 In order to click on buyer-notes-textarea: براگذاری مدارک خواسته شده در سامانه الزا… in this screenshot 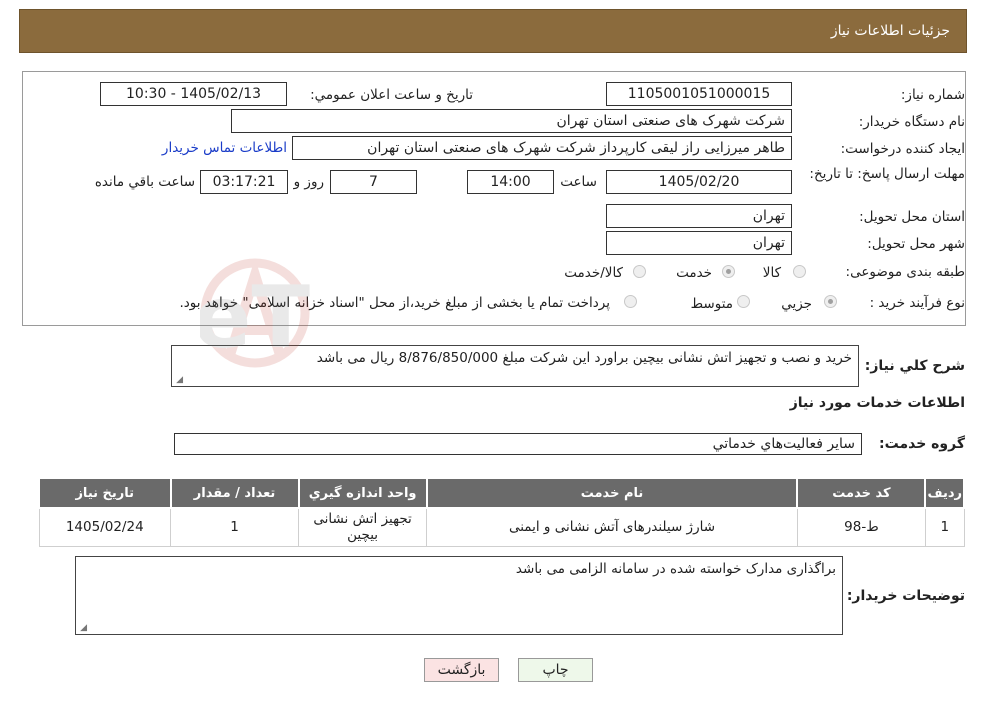, I will do `click(459, 595)`.